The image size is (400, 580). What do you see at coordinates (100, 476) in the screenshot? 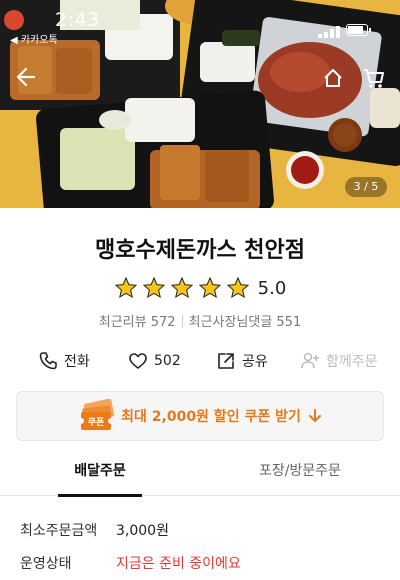
I see `tab-delivery: 배달주문` at bounding box center [100, 476].